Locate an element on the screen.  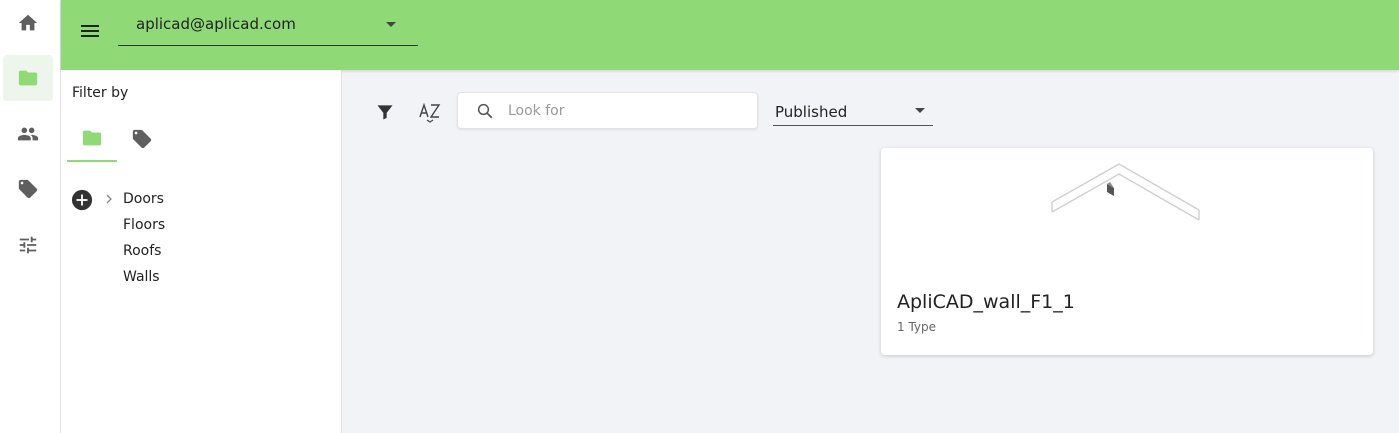
filter-button is located at coordinates (385, 112).